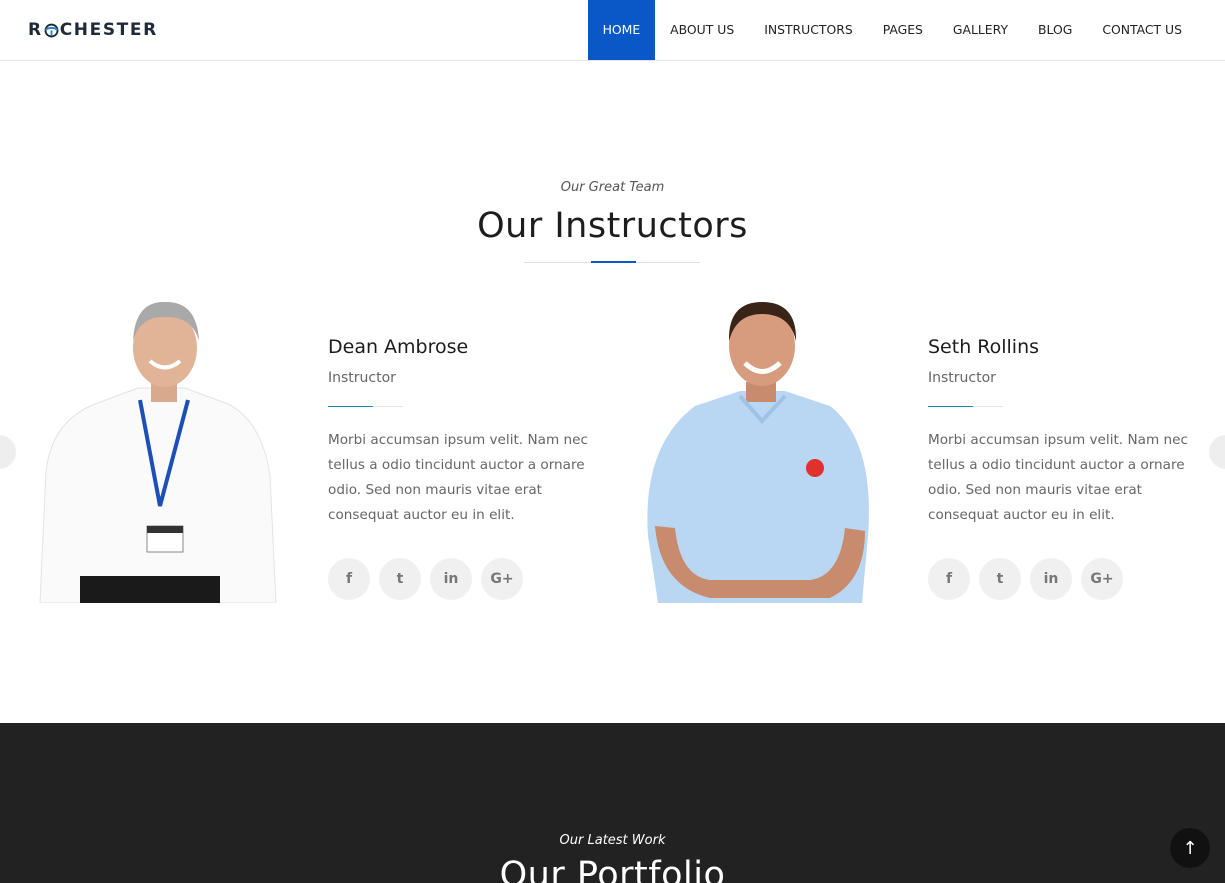 The image size is (1225, 883). What do you see at coordinates (808, 30) in the screenshot?
I see `nav-instructors: INSTRUCTORS` at bounding box center [808, 30].